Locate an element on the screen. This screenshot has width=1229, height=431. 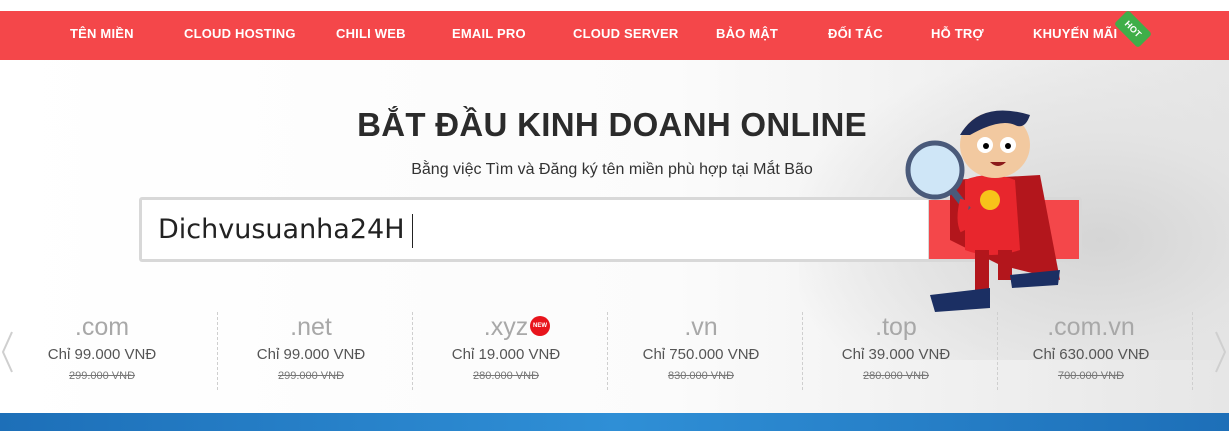
domain-item-com-vn: .com.vn Chỉ 630.000 VNĐ 700.000 VNĐ is located at coordinates (1091, 357).